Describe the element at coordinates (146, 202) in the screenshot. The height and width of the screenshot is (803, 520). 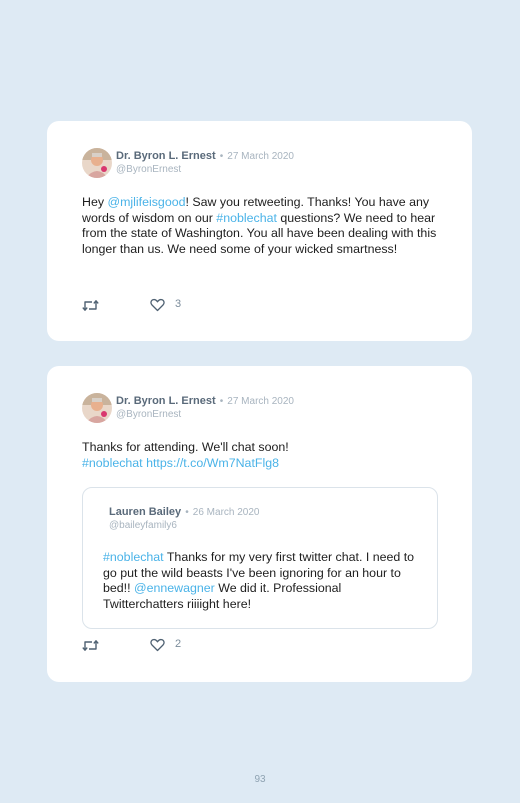
I see `mention-link: @mjlifeisgood` at that location.